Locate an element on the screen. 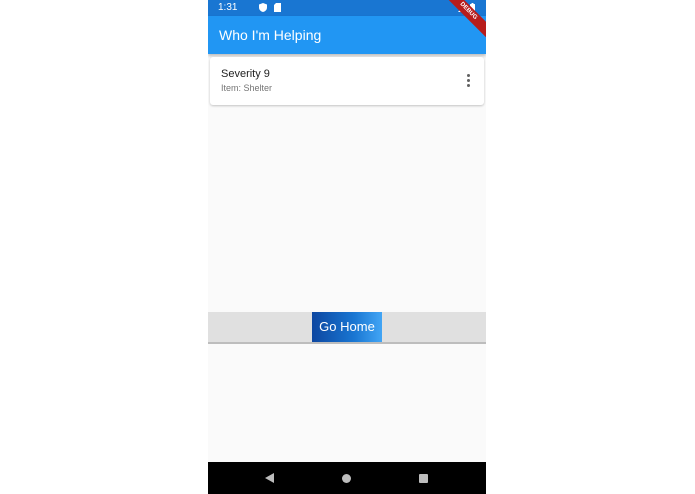 The width and height of the screenshot is (695, 494). status-bar: 1:31 is located at coordinates (347, 8).